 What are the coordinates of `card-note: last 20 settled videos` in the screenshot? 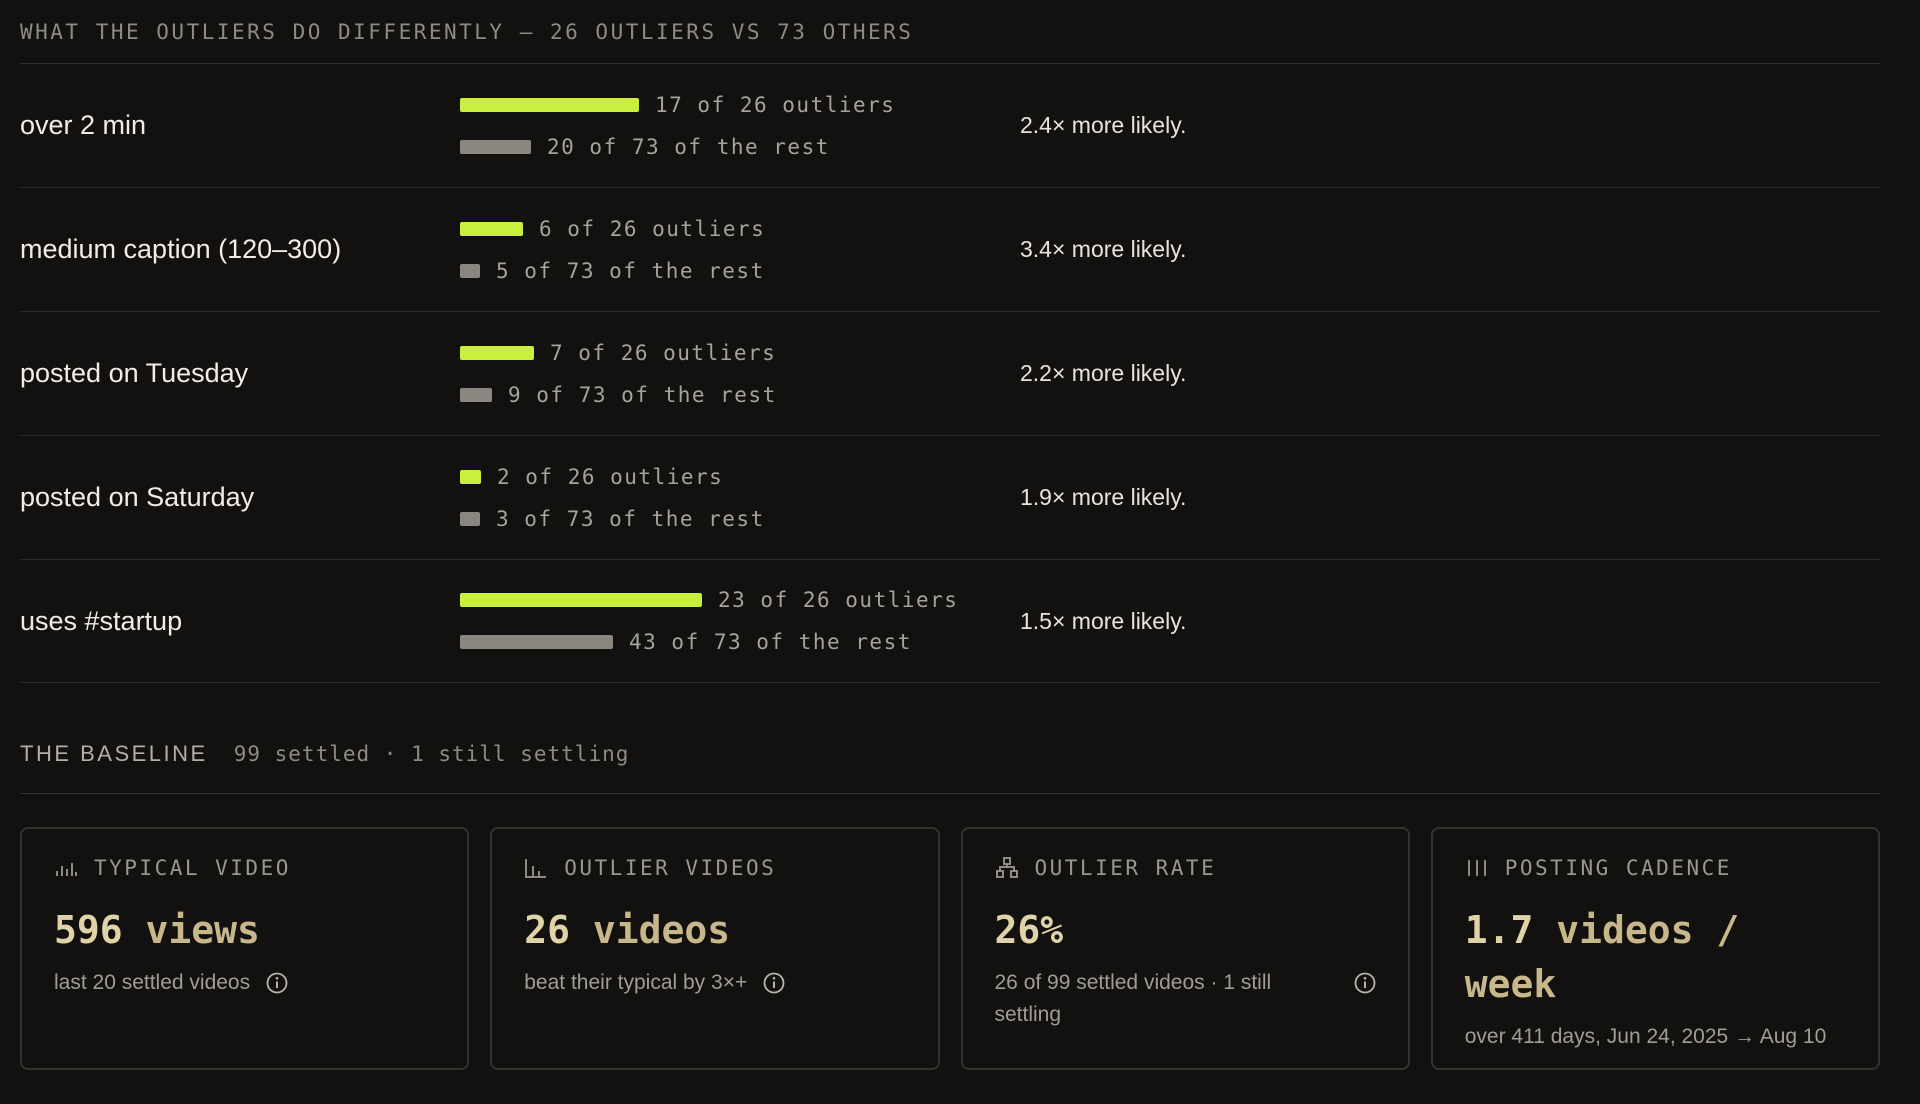 It's located at (244, 983).